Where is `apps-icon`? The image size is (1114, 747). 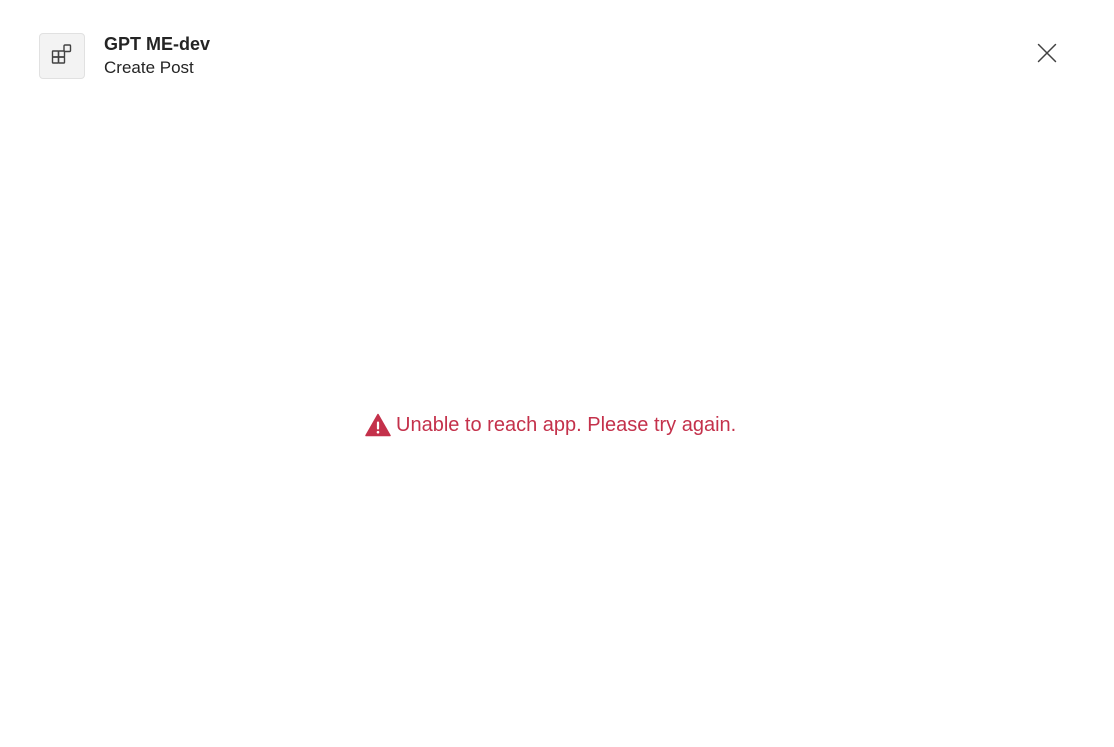
apps-icon is located at coordinates (62, 56).